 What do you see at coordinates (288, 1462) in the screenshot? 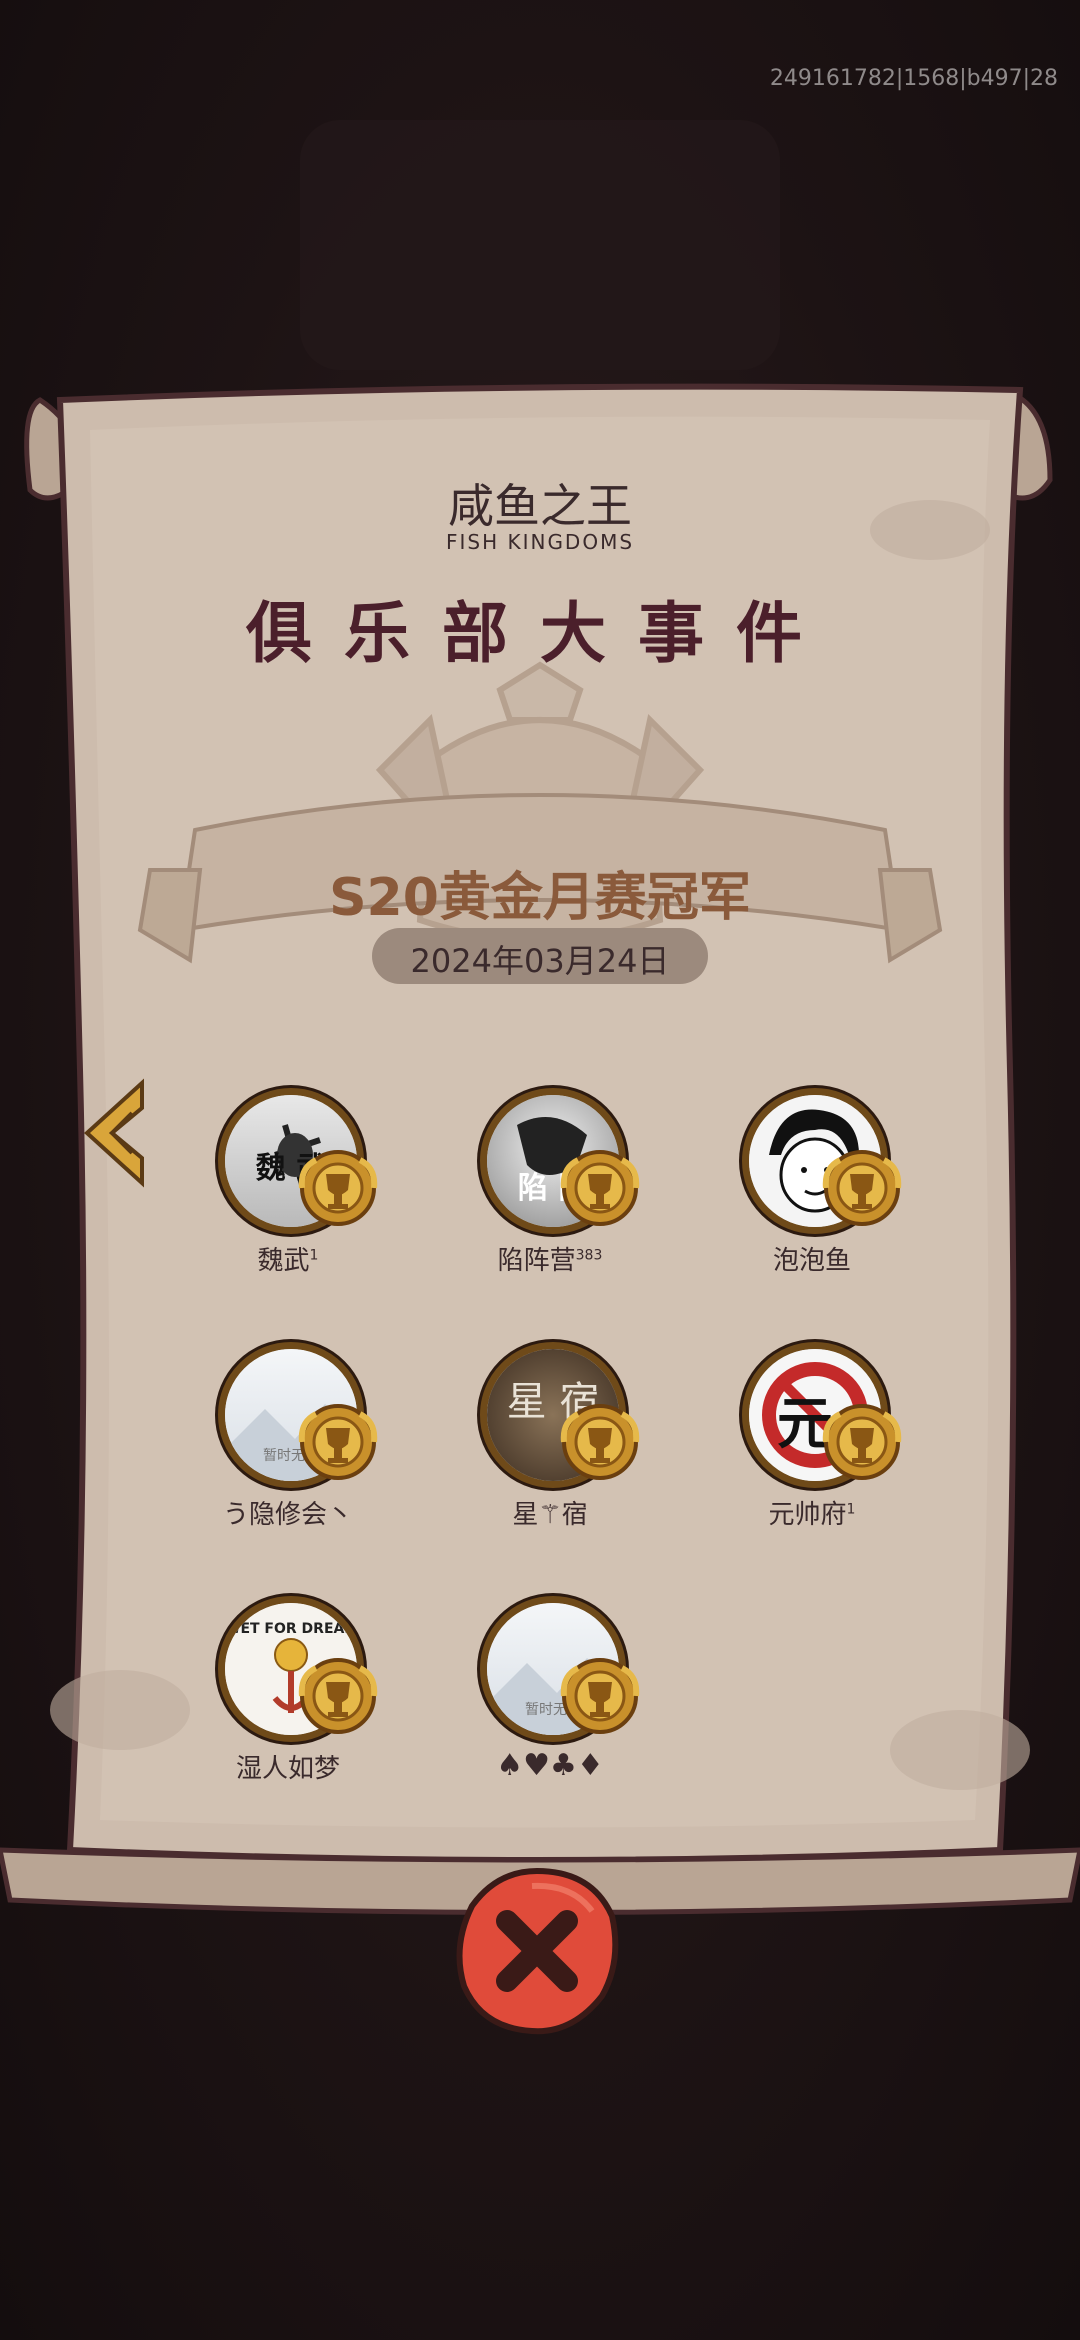
I see `club-item: 暂时无法 う隐修会丶` at bounding box center [288, 1462].